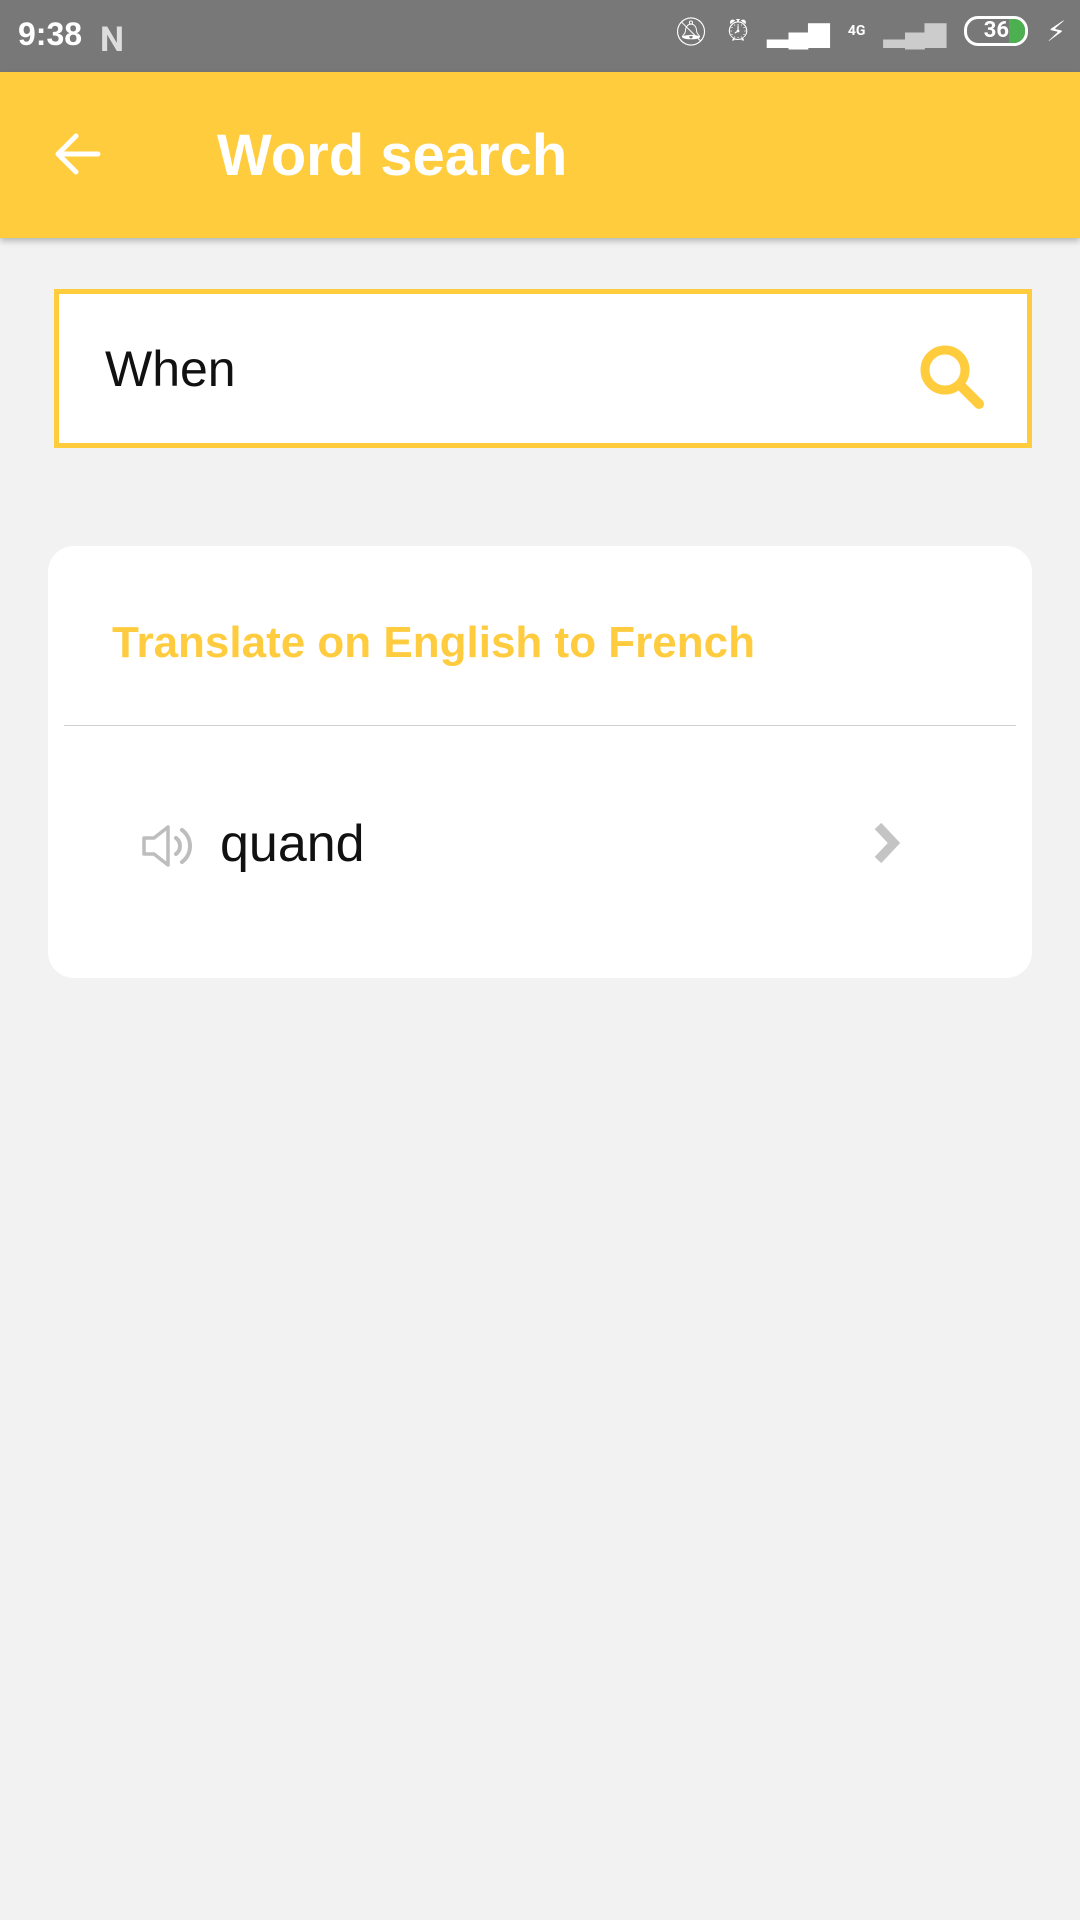  What do you see at coordinates (392, 155) in the screenshot?
I see `page-title: Word search` at bounding box center [392, 155].